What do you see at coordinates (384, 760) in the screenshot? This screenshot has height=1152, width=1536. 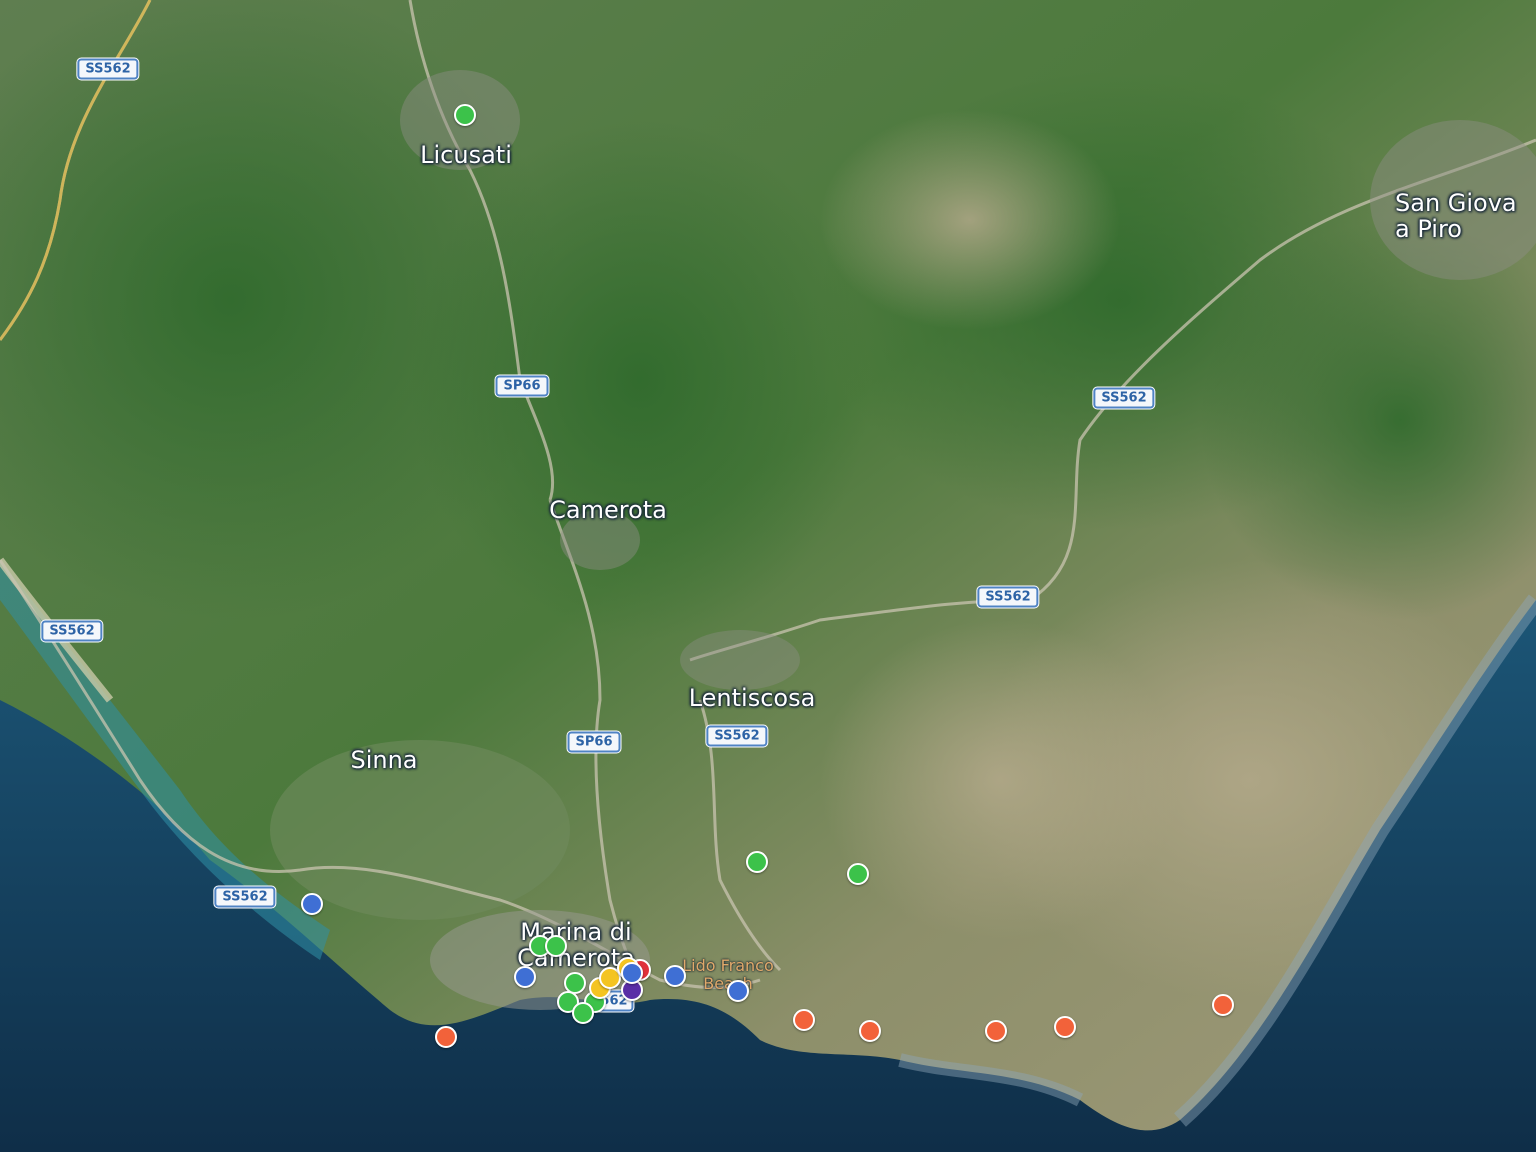 I see `place-label-sinna: Sinna` at bounding box center [384, 760].